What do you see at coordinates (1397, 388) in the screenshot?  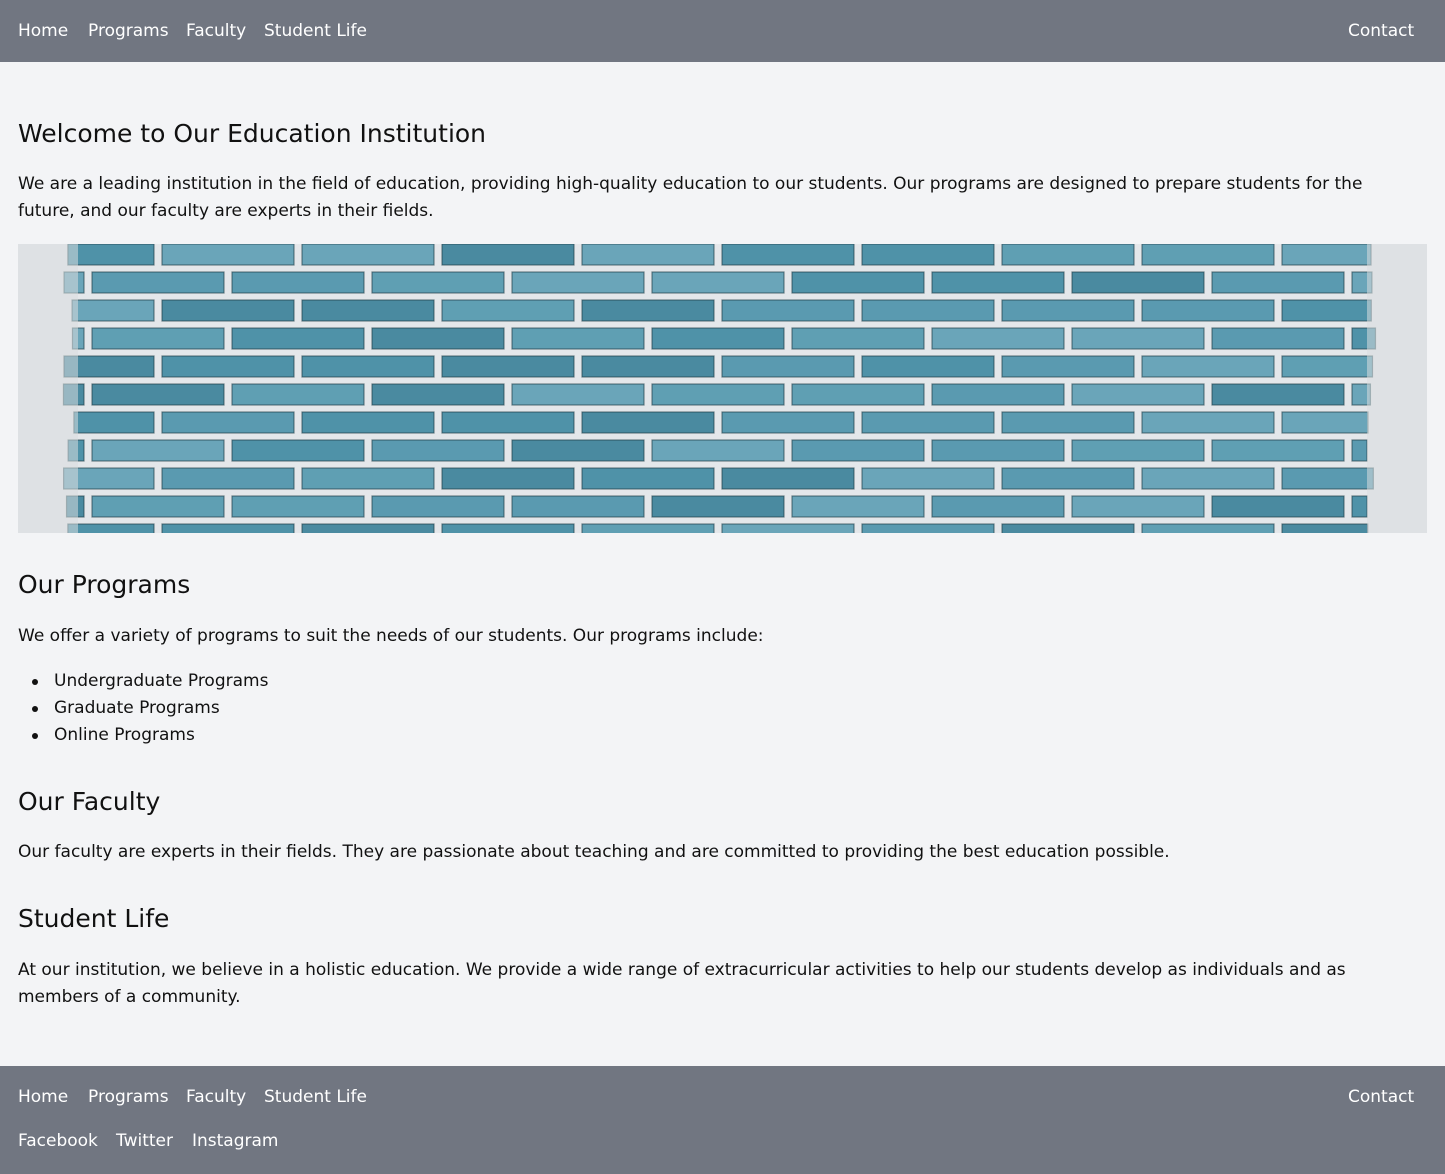 I see `wall-edge` at bounding box center [1397, 388].